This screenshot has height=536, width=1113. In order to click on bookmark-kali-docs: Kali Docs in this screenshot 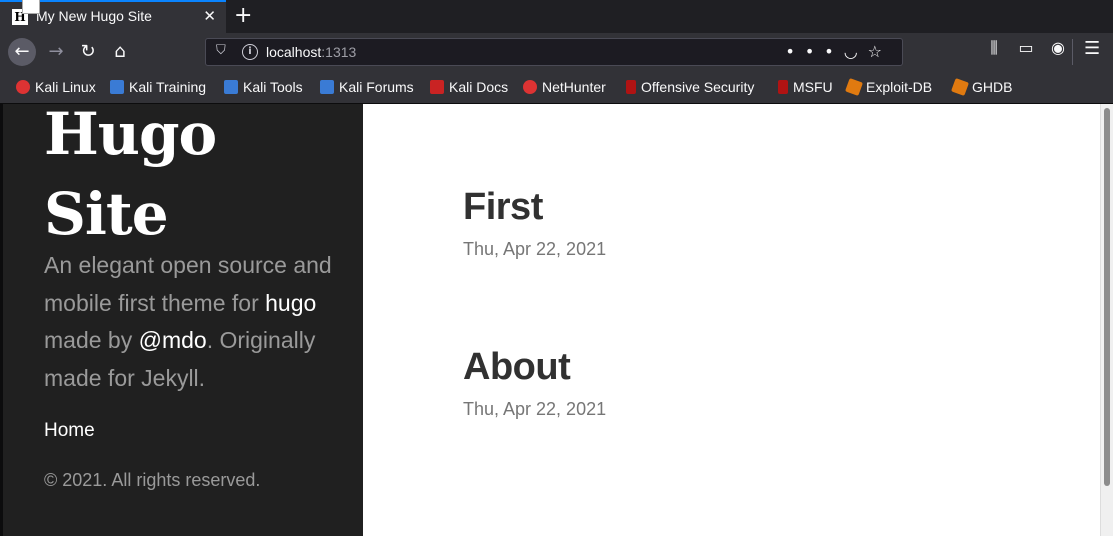, I will do `click(469, 87)`.